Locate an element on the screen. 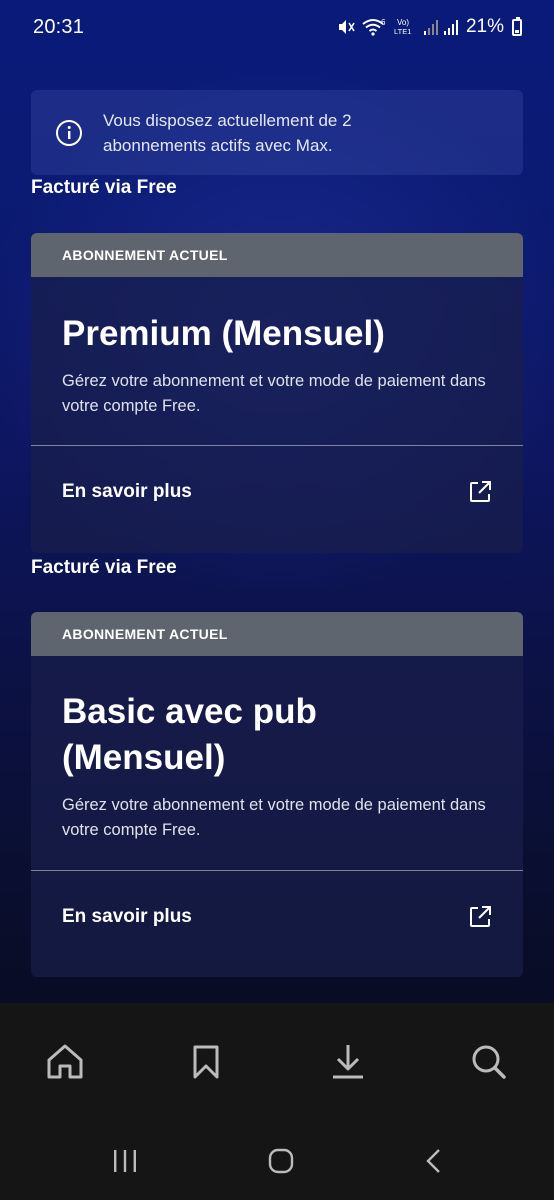  mute-icon is located at coordinates (346, 27).